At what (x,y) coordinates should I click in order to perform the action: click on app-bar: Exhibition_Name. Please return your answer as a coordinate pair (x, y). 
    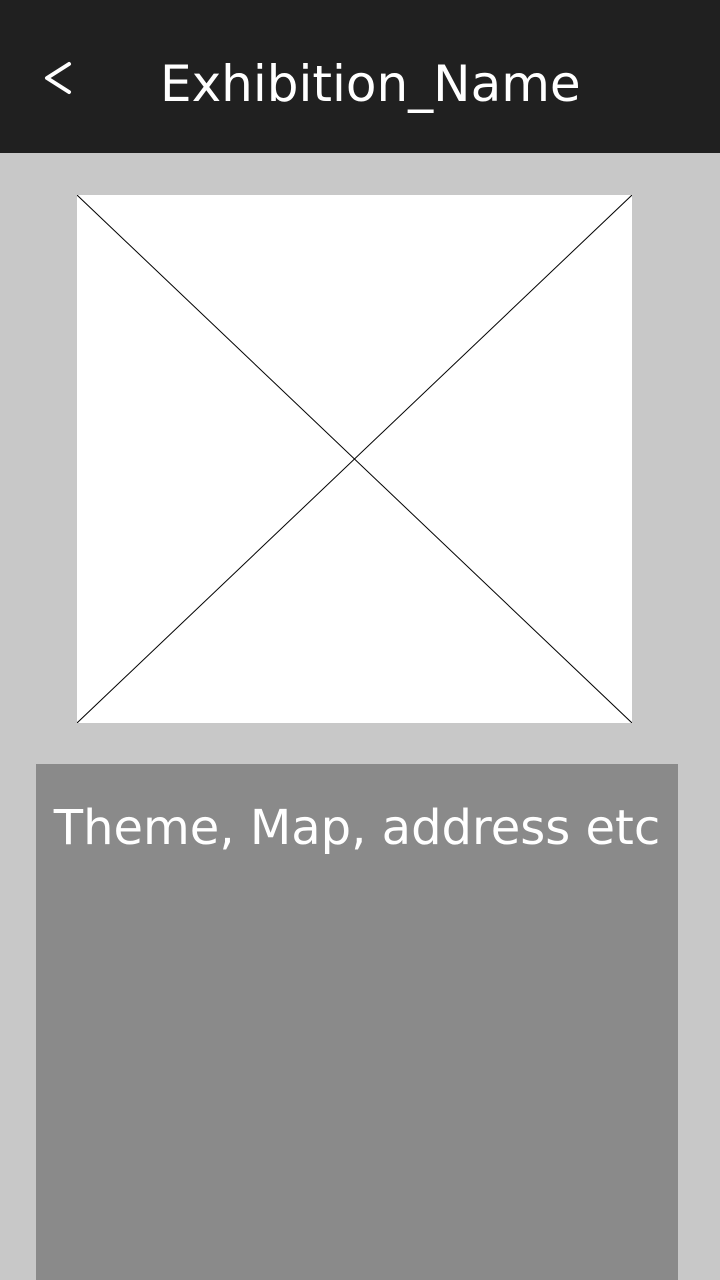
    Looking at the image, I should click on (360, 76).